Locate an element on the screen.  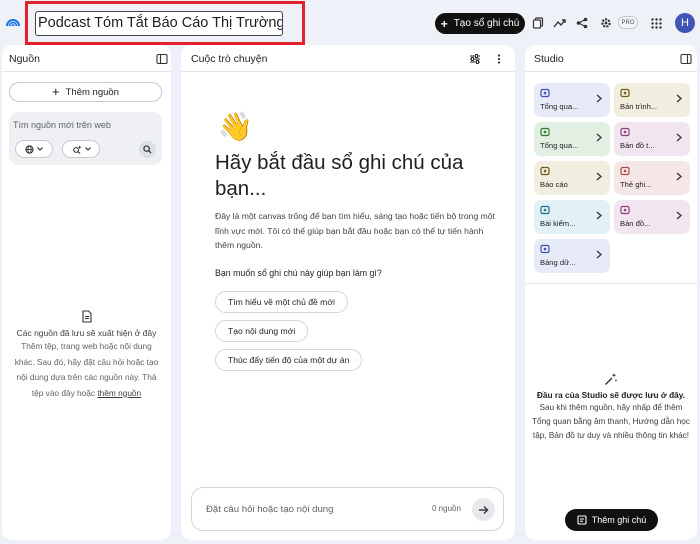
suggestion-advance-project: Thúc đẩy tiến độ của một dự án is located at coordinates (289, 360).